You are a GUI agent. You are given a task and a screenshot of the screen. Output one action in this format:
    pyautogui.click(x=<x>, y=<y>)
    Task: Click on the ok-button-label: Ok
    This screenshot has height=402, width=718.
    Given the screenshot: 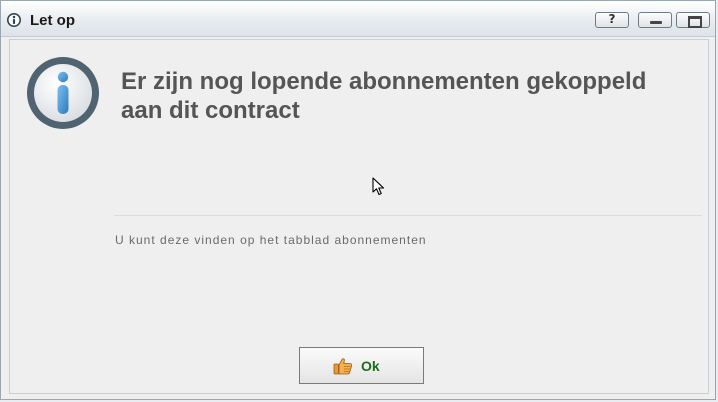 What is the action you would take?
    pyautogui.click(x=370, y=366)
    